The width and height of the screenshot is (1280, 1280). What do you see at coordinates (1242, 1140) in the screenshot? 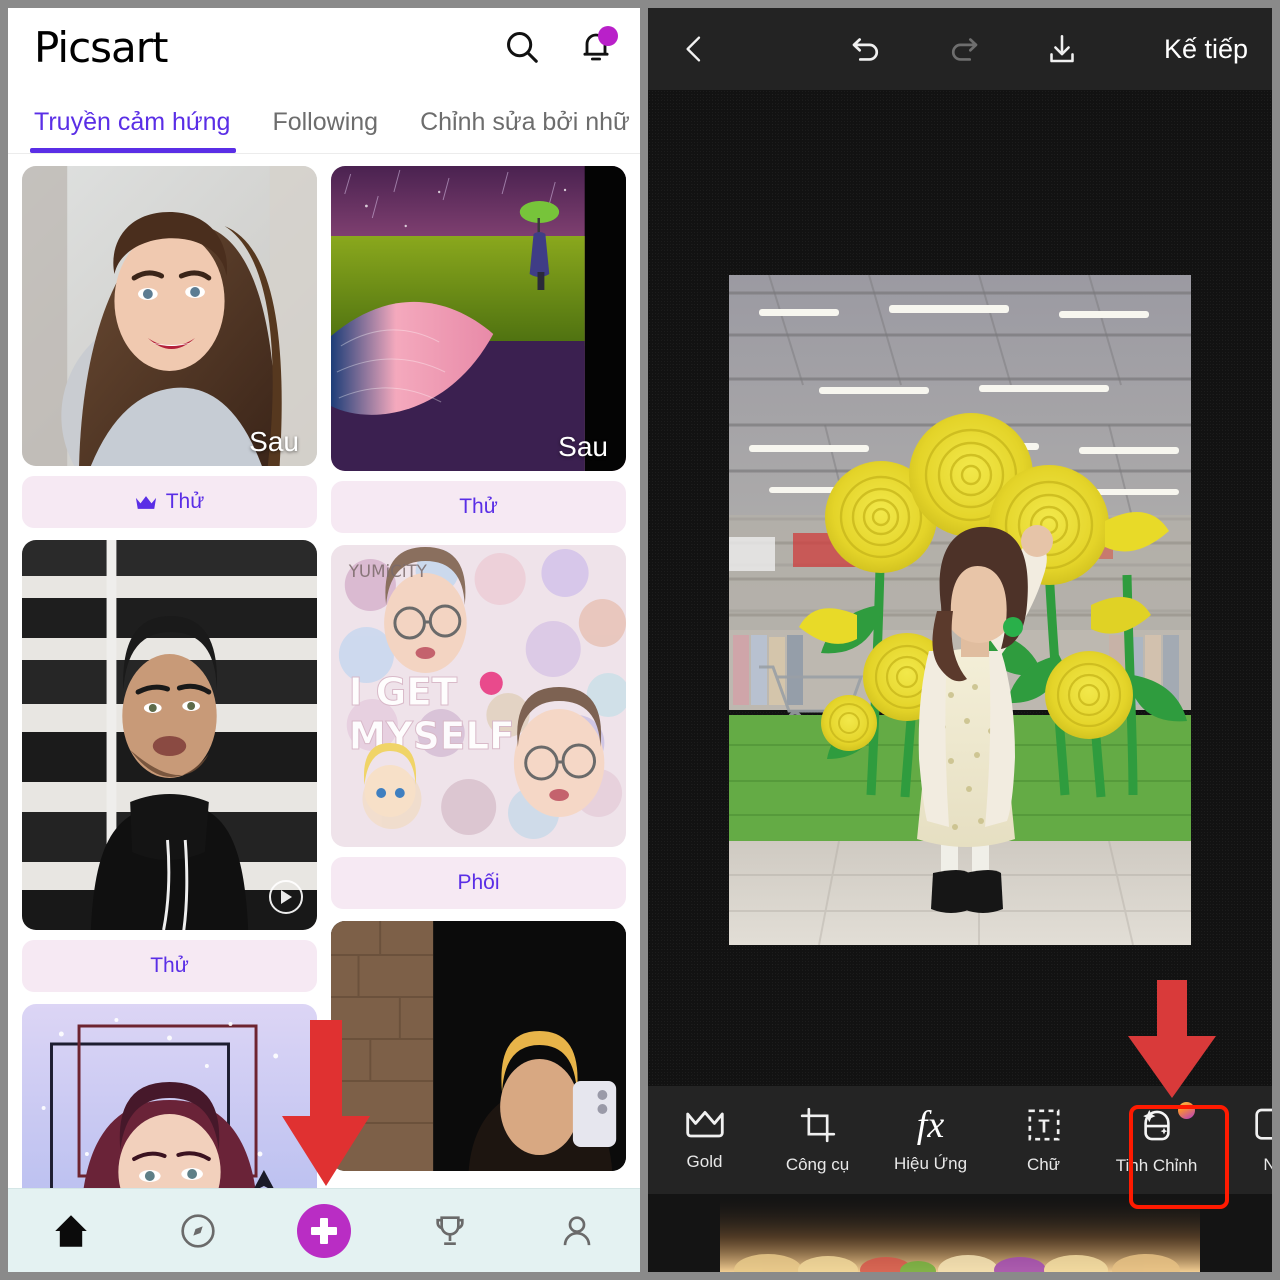
I see `tool-partial-next: N` at bounding box center [1242, 1140].